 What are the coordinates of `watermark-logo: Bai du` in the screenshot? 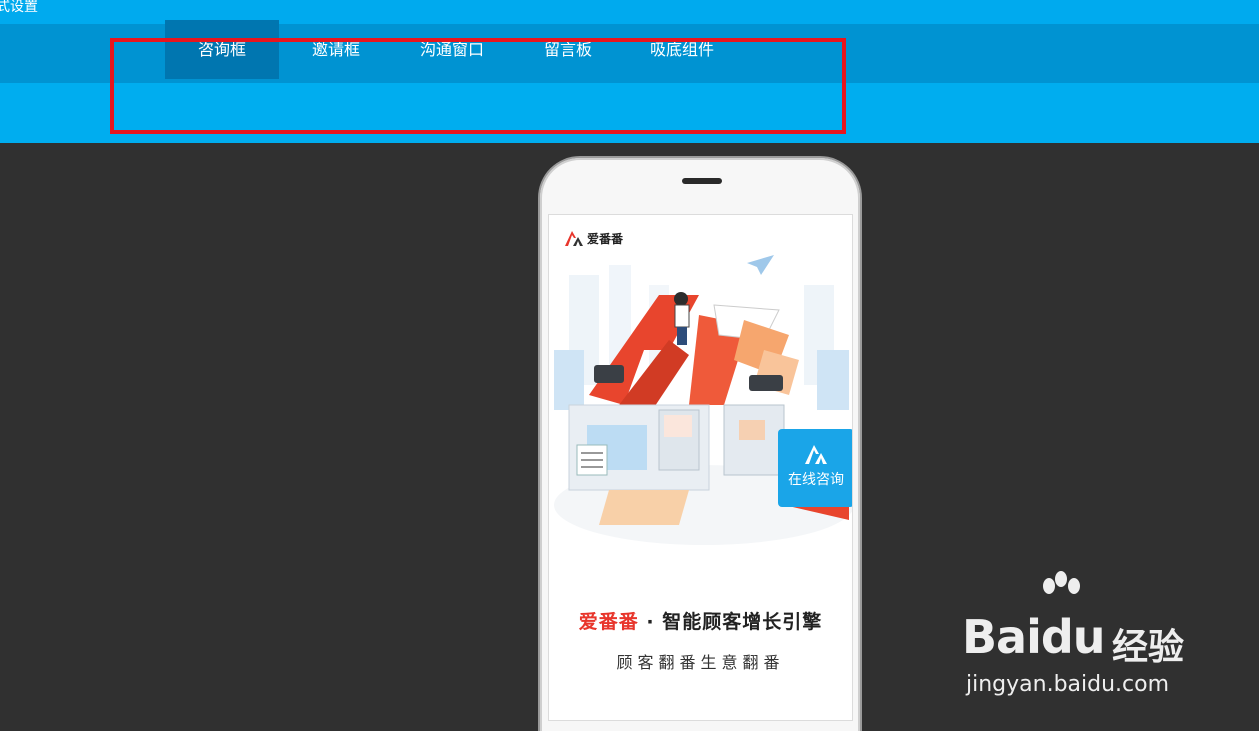 It's located at (1034, 617).